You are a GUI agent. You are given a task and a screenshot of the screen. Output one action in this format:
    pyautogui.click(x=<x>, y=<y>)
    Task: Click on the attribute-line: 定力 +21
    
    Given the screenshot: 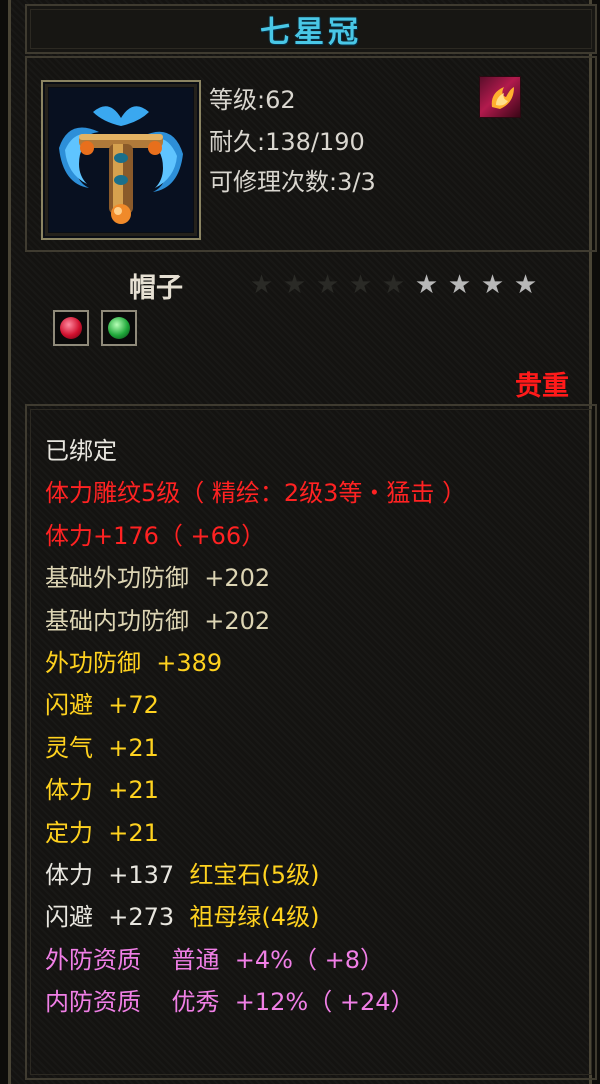 What is the action you would take?
    pyautogui.click(x=315, y=833)
    